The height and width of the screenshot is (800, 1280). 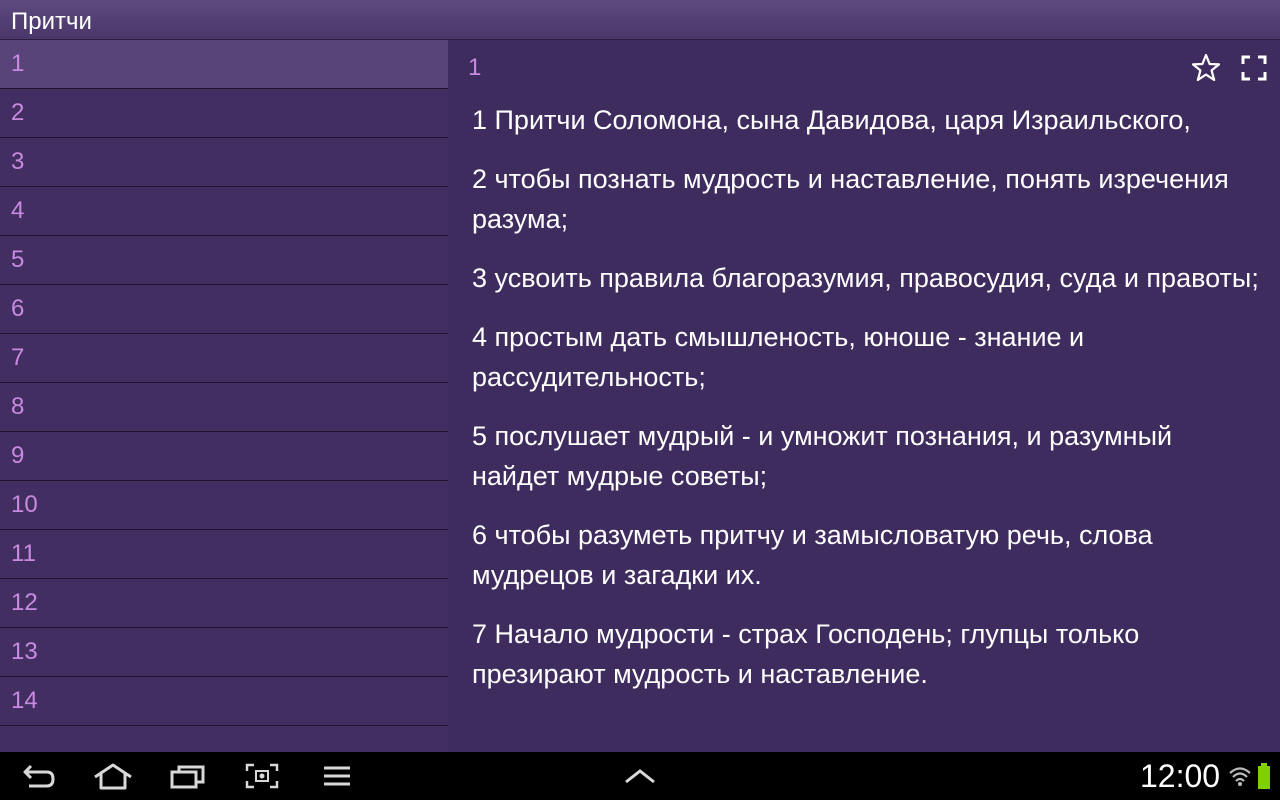 What do you see at coordinates (23, 553) in the screenshot?
I see `chapter-item-label: 11` at bounding box center [23, 553].